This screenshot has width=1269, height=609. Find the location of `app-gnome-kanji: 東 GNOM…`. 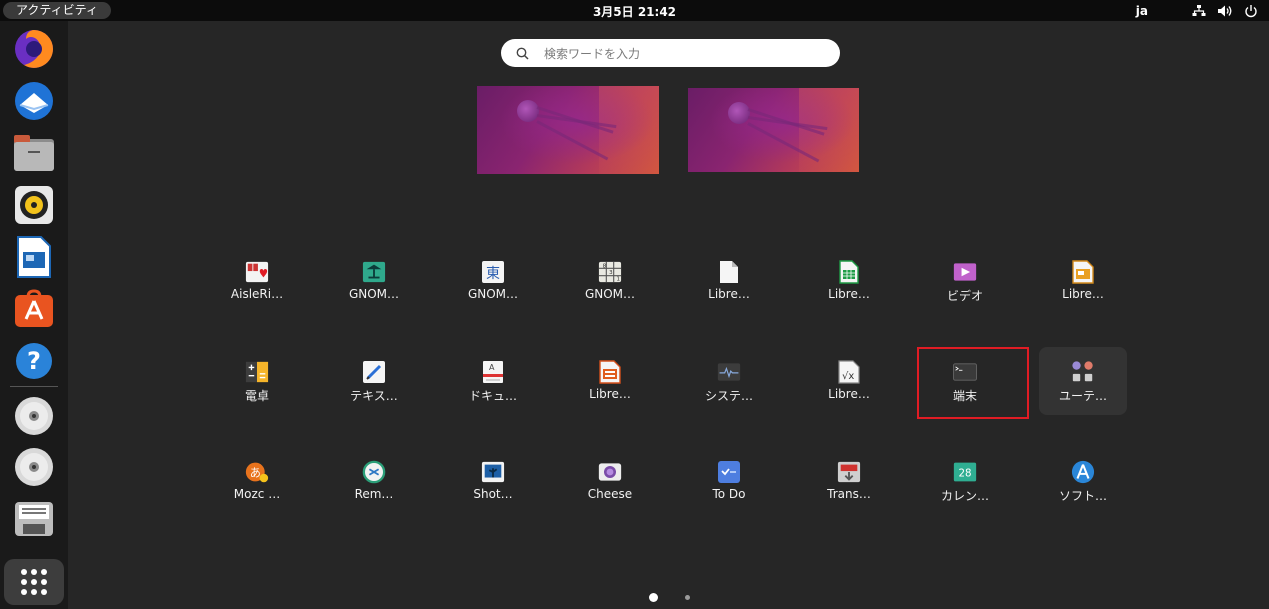

app-gnome-kanji: 東 GNOM… is located at coordinates (493, 281).